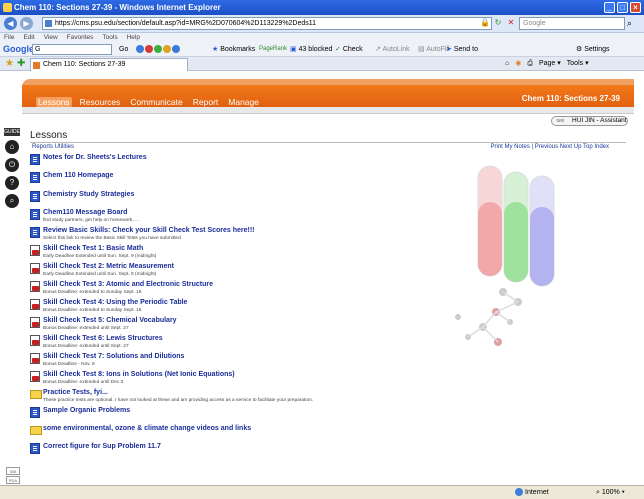  Describe the element at coordinates (86, 346) in the screenshot. I see `item-description: Bonus Deadline: extended until Sept. 27` at that location.